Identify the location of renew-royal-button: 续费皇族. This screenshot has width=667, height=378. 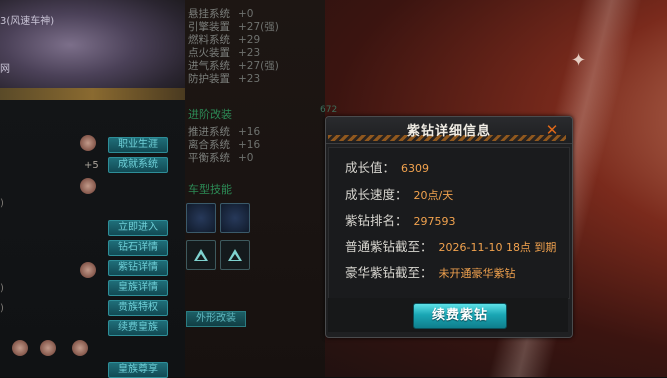
(138, 328).